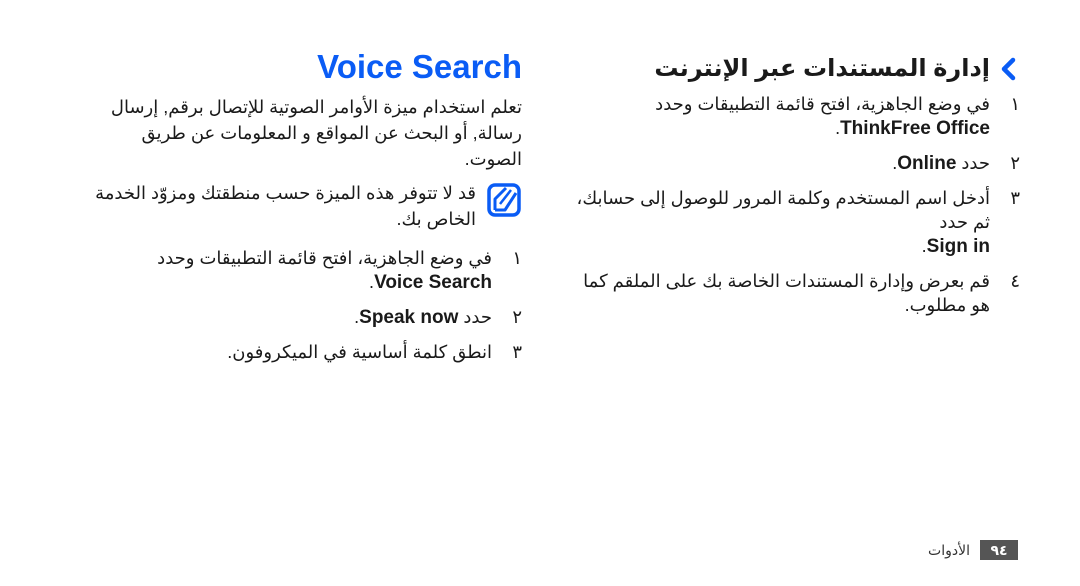 The height and width of the screenshot is (586, 1080). I want to click on step-item: ٢ حدد Speak now., so click(301, 317).